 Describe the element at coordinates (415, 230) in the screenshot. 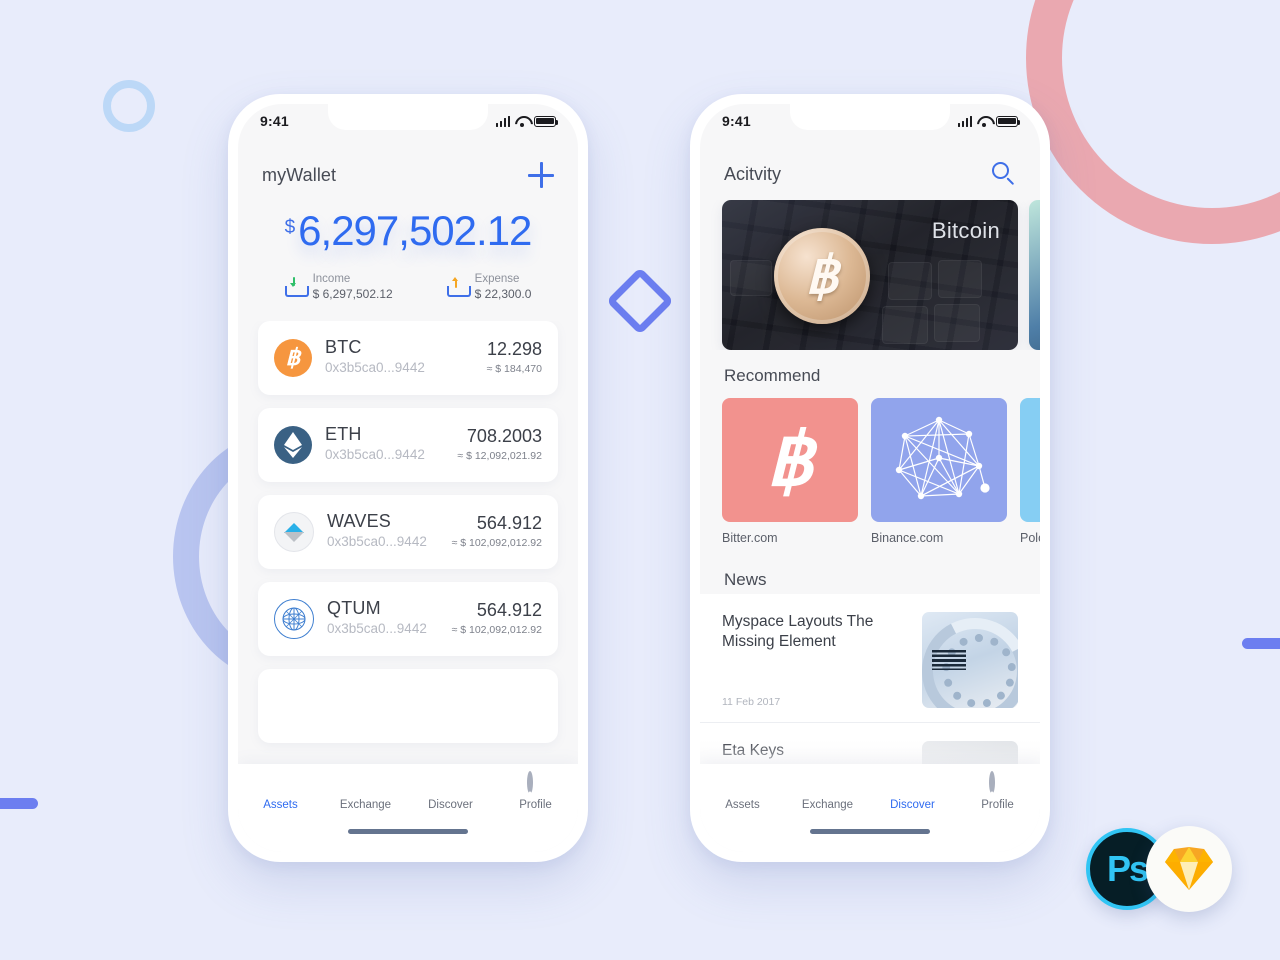

I see `balance-amount: 6,297,502.12` at that location.